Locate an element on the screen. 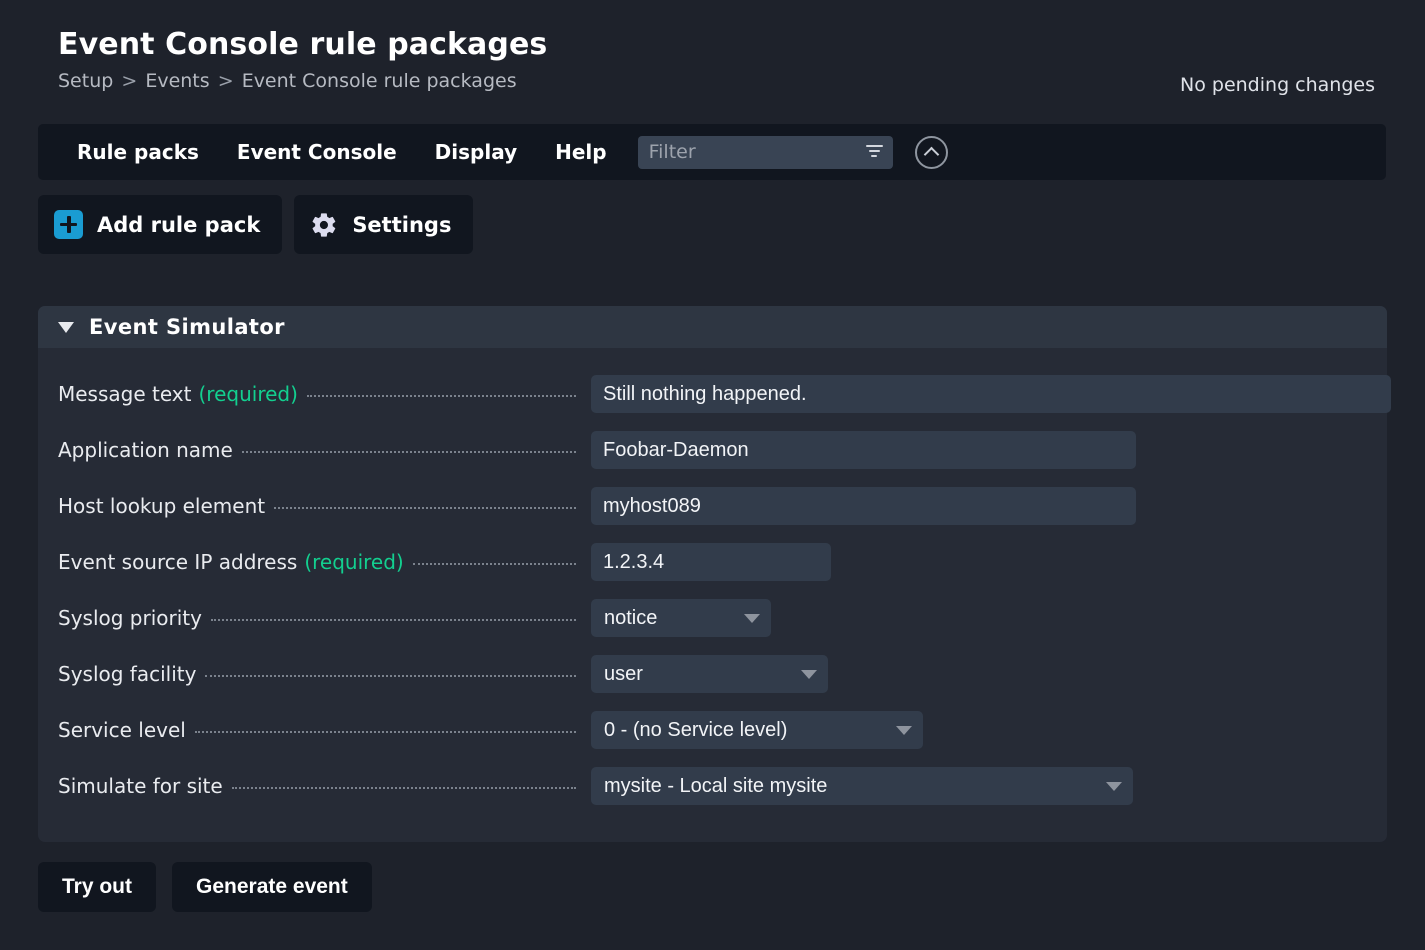 The height and width of the screenshot is (950, 1425). action-toolbar: Add rule pack Settings is located at coordinates (256, 224).